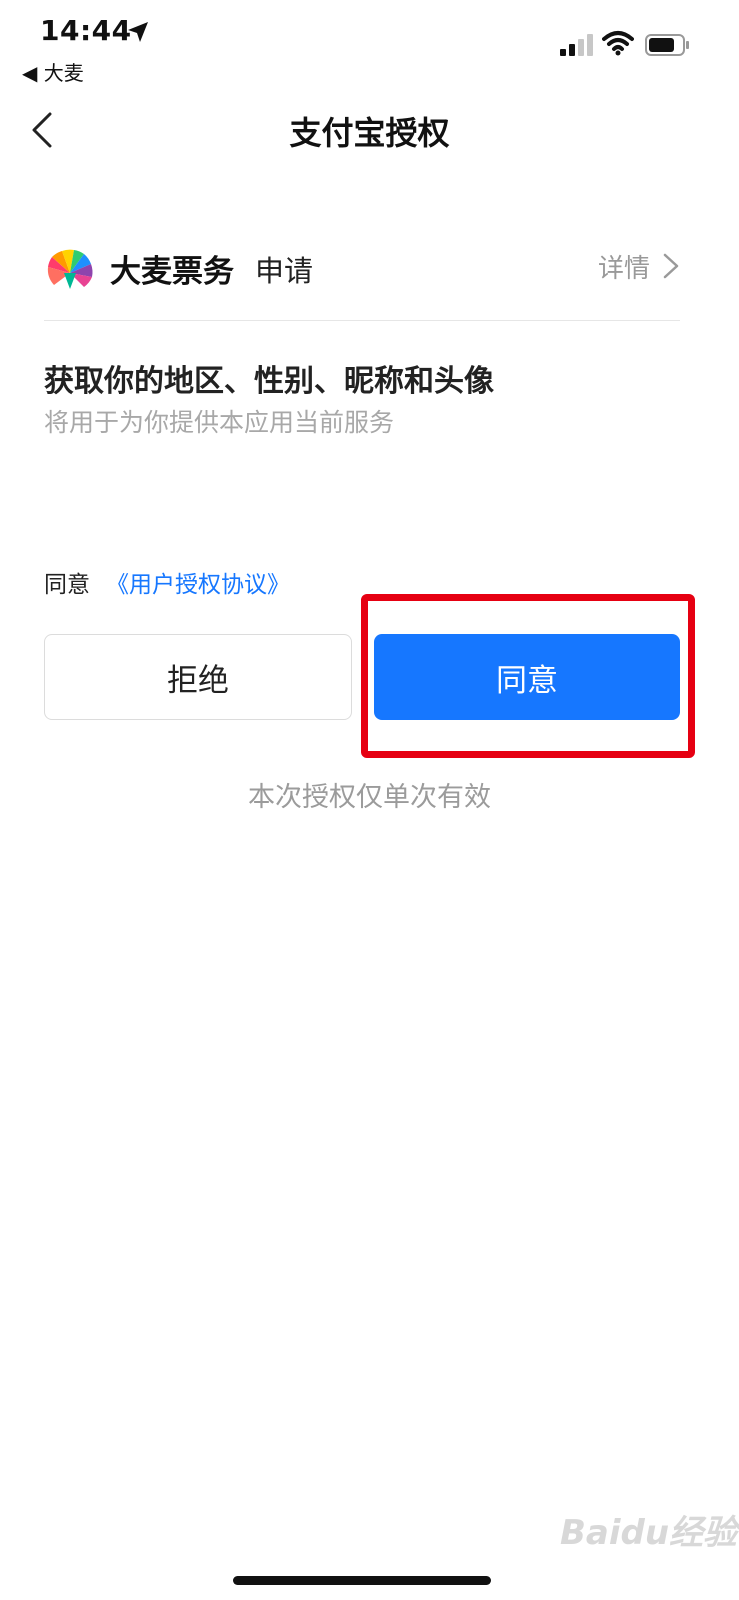 Image resolution: width=739 pixels, height=1600 pixels. Describe the element at coordinates (269, 381) in the screenshot. I see `permission-title: 获取你的地区、性别、昵称和头像` at that location.